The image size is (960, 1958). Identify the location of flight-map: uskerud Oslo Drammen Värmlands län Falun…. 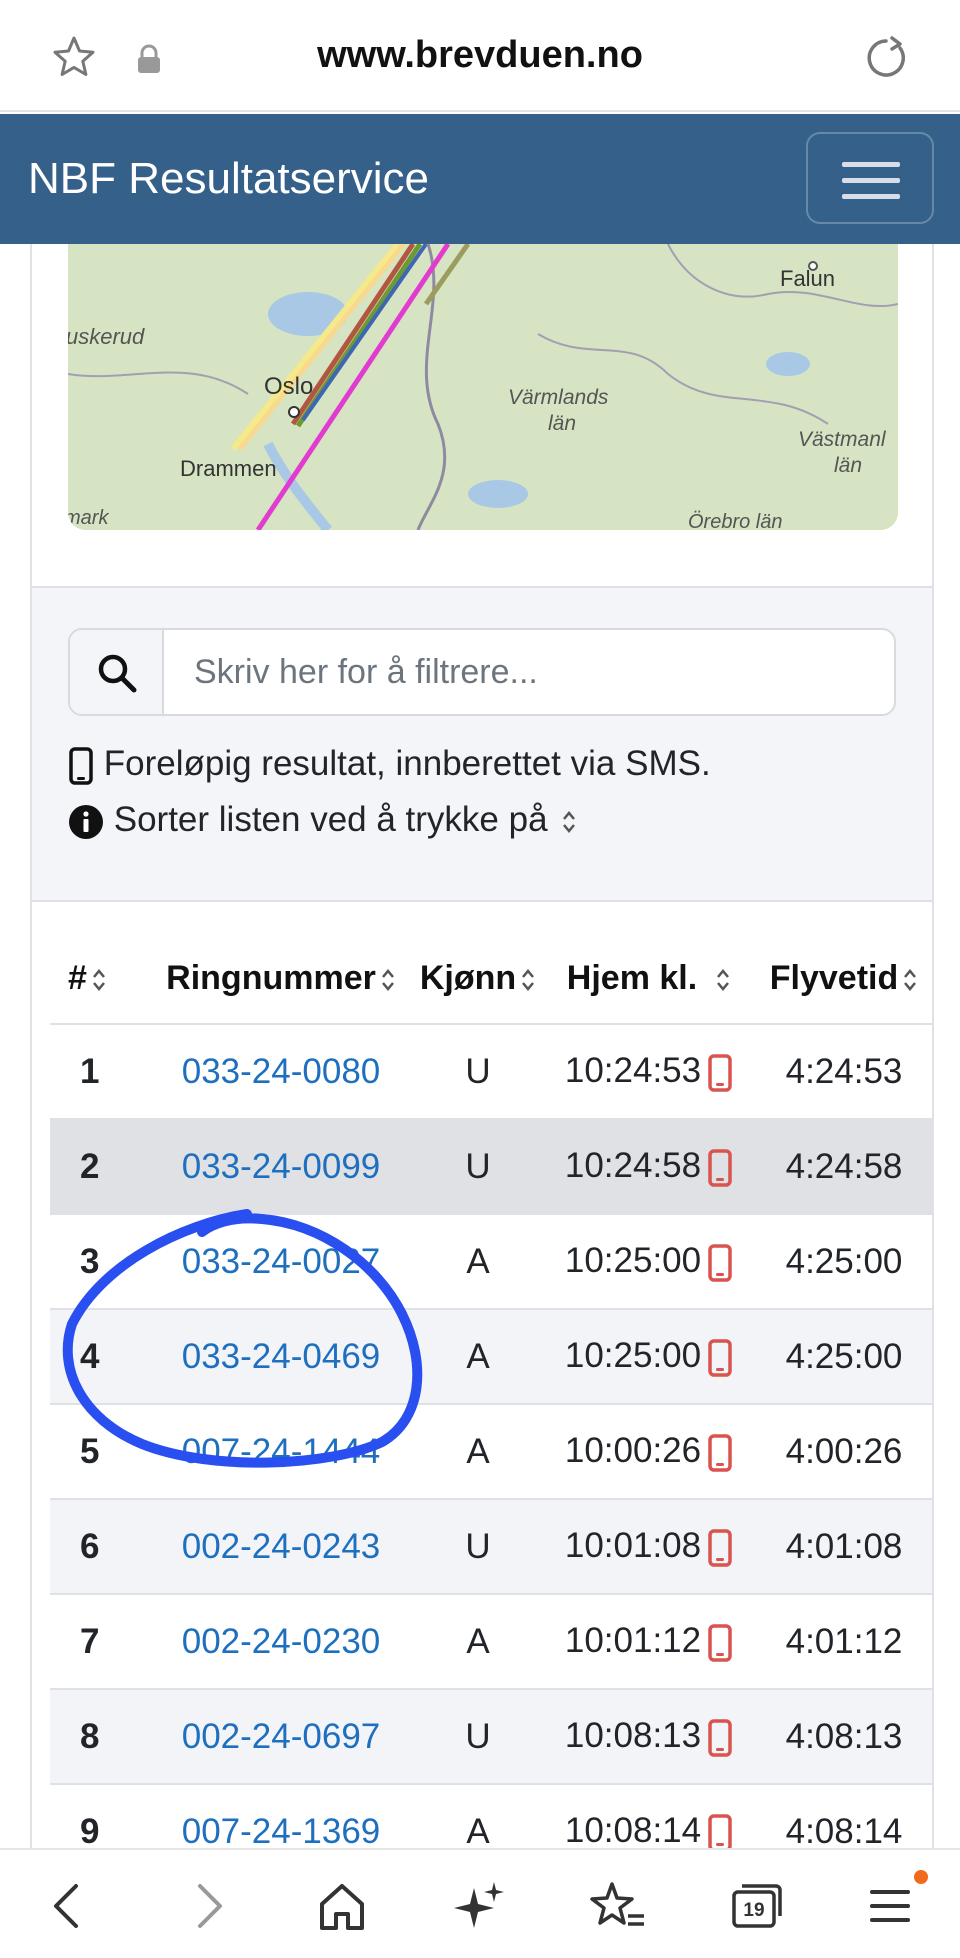
(483, 387).